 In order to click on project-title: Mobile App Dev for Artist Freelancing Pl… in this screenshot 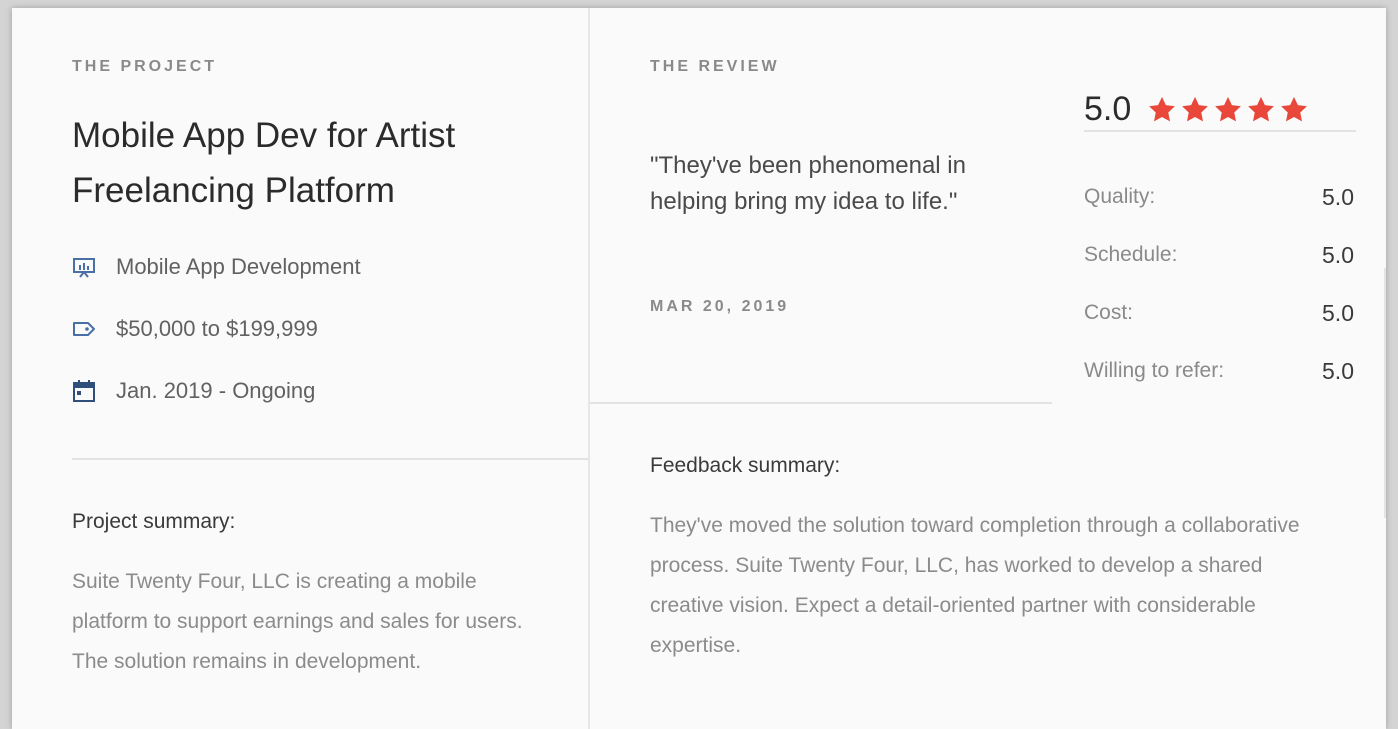, I will do `click(264, 163)`.